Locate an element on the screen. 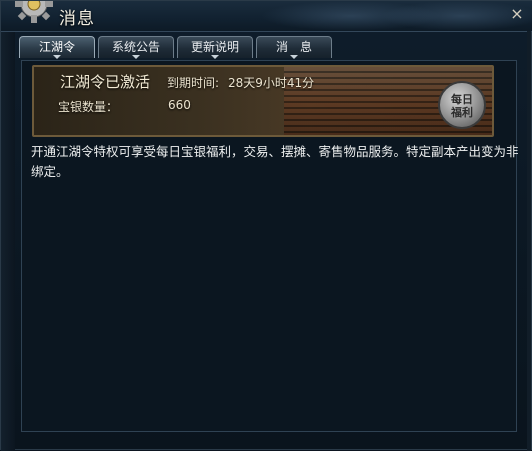 The width and height of the screenshot is (532, 451). tab-system-announcement: 系统公告 is located at coordinates (136, 47).